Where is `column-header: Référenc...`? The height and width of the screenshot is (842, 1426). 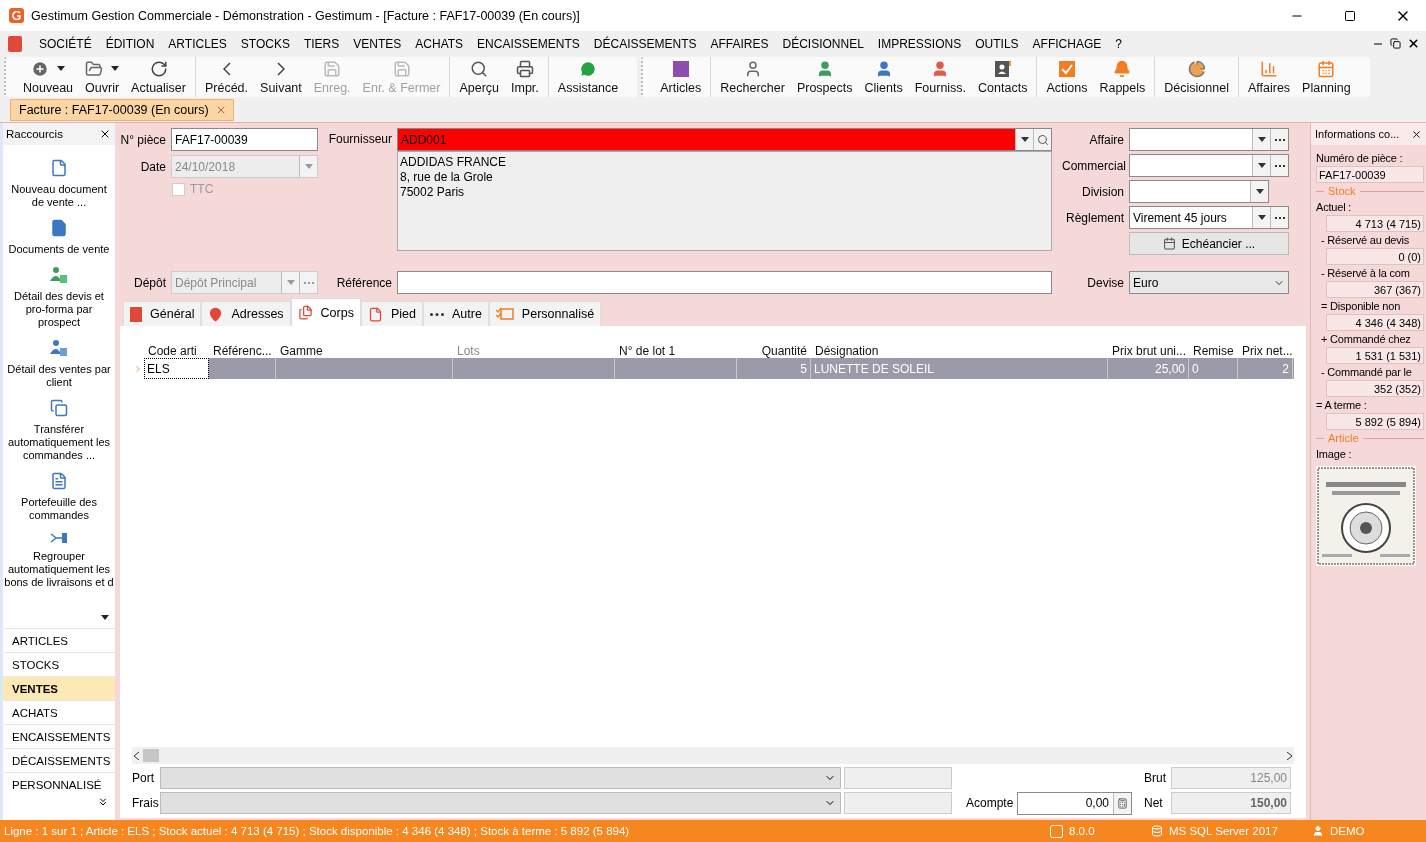 column-header: Référenc... is located at coordinates (242, 351).